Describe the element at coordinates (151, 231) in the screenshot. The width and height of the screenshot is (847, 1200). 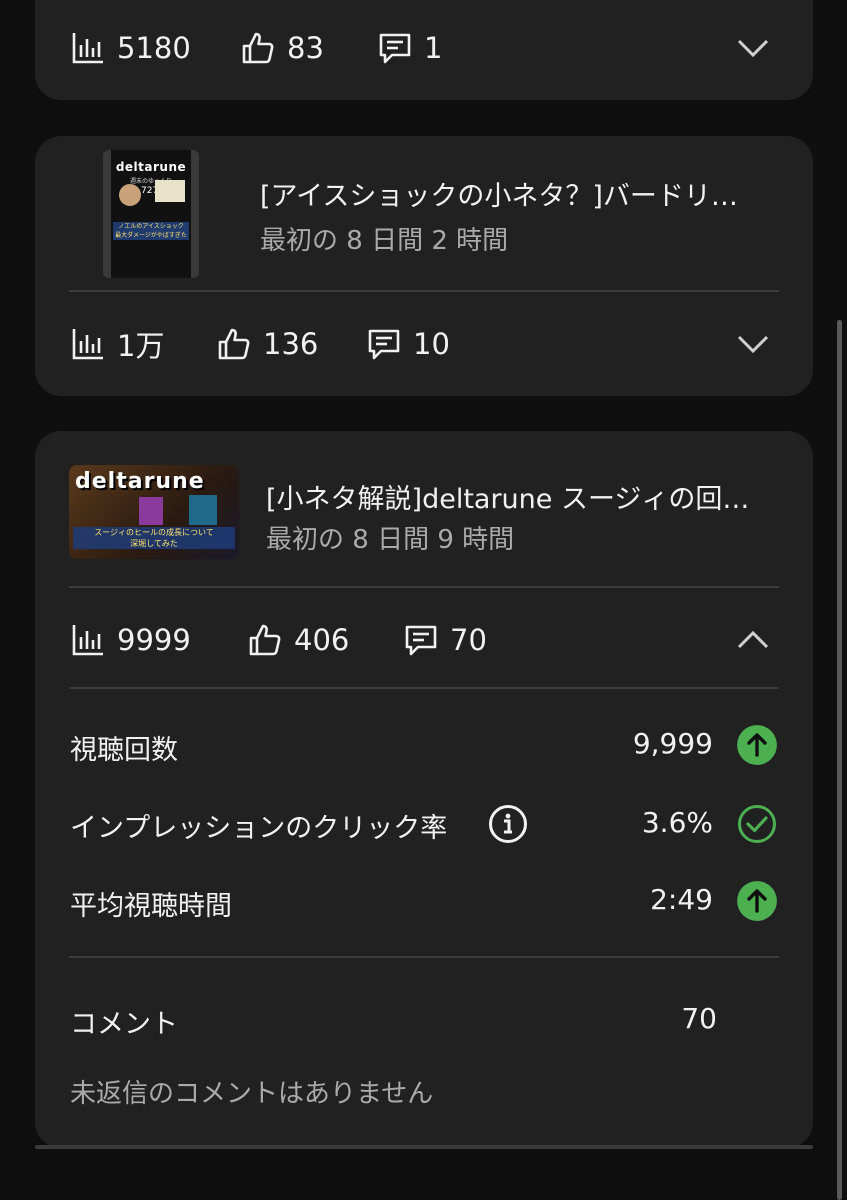
I see `thumbnail-caption-bottom: ノエルのアイスショック 最大ダメージがやばすぎた` at that location.